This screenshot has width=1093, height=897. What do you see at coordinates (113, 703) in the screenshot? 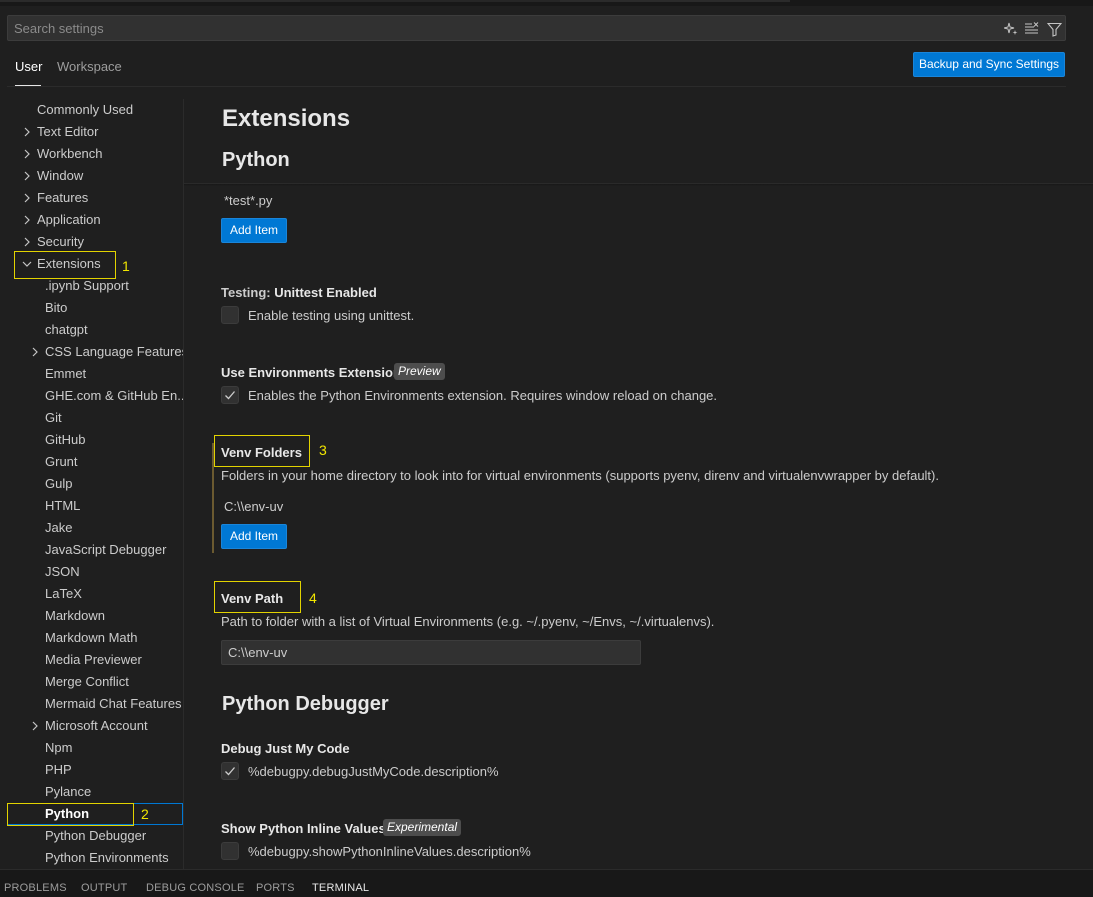
I see `toc-item-label: Mermaid Chat Features` at bounding box center [113, 703].